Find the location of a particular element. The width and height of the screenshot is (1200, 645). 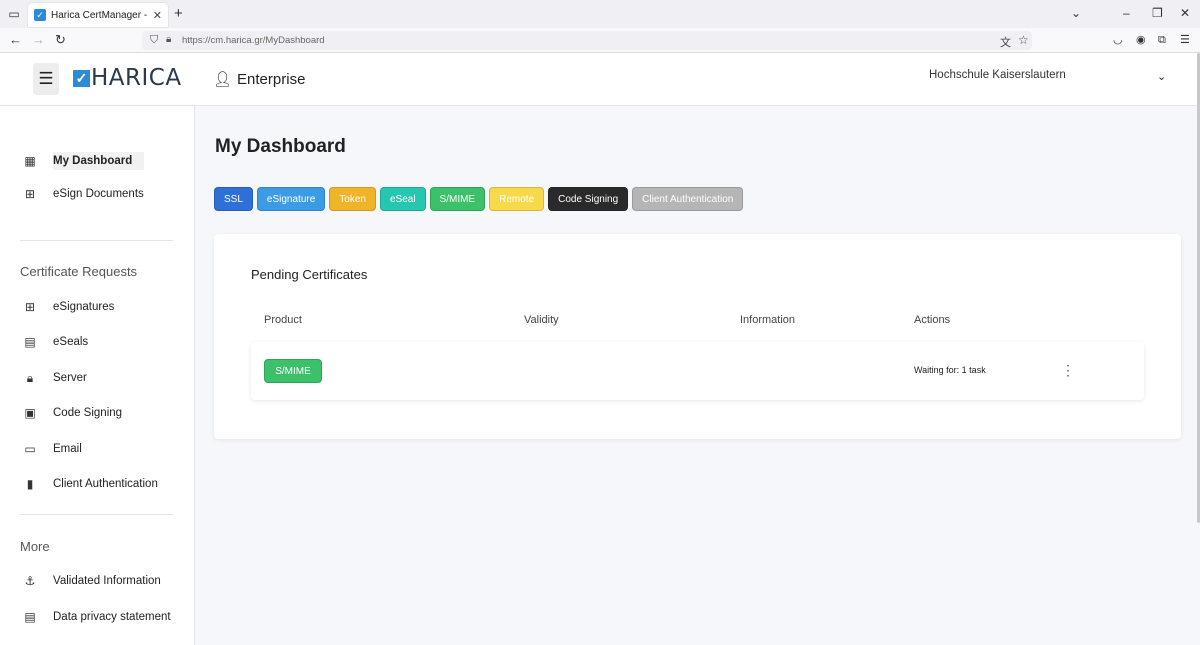

enterprise-section: 👤︎ Enterprise is located at coordinates (259, 79).